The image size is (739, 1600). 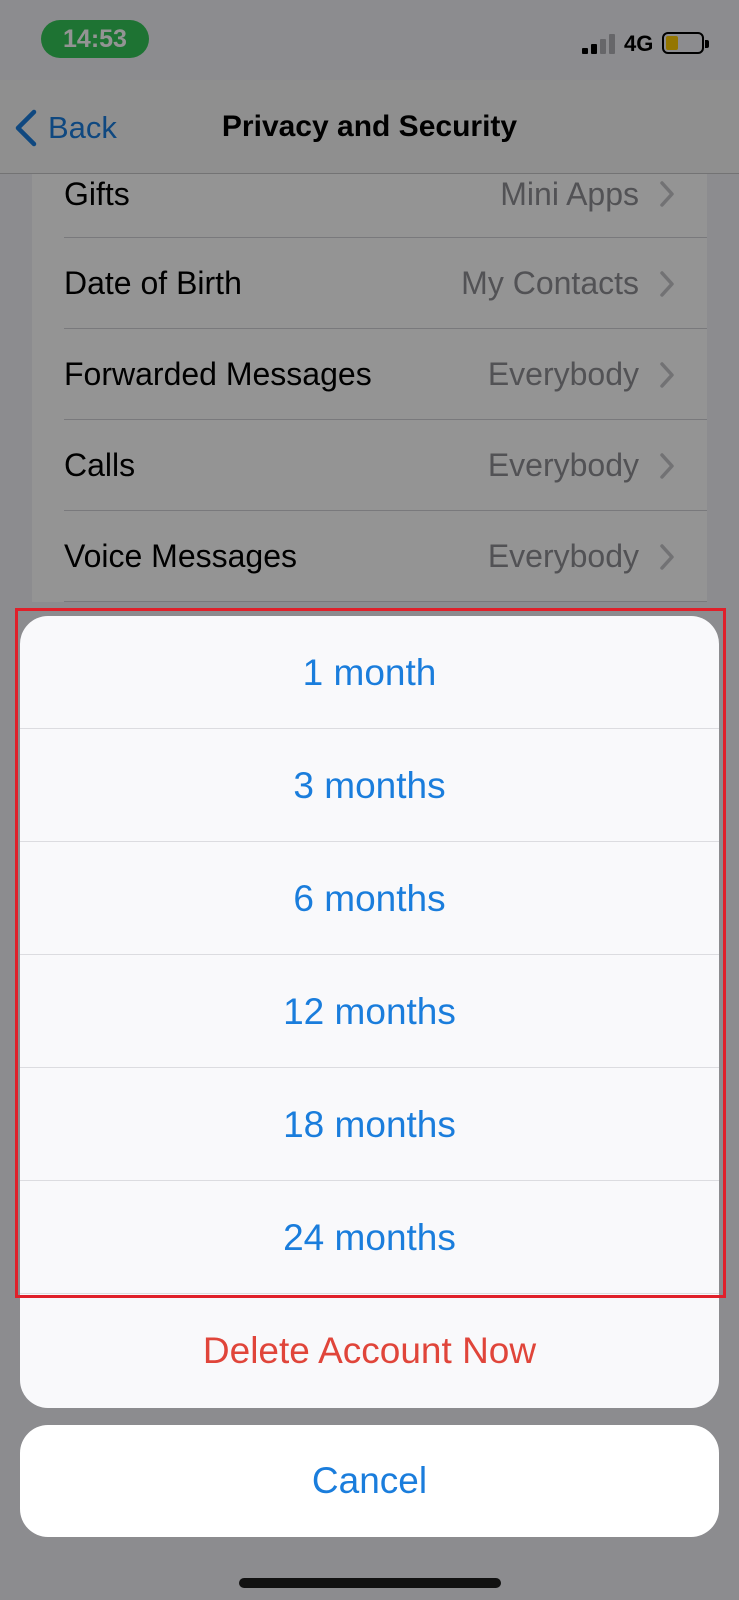 I want to click on delete-account-now-button: Delete Account Now, so click(x=369, y=1351).